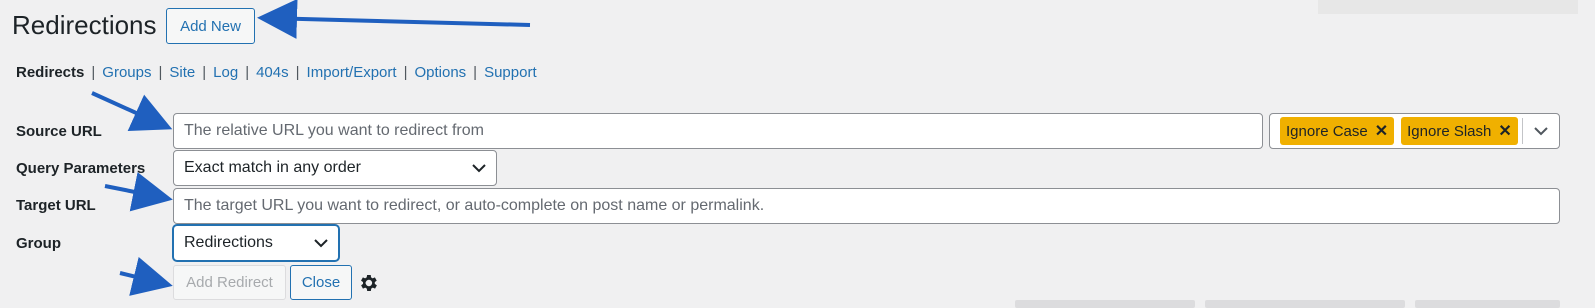  What do you see at coordinates (228, 242) in the screenshot?
I see `select-value: Redirections` at bounding box center [228, 242].